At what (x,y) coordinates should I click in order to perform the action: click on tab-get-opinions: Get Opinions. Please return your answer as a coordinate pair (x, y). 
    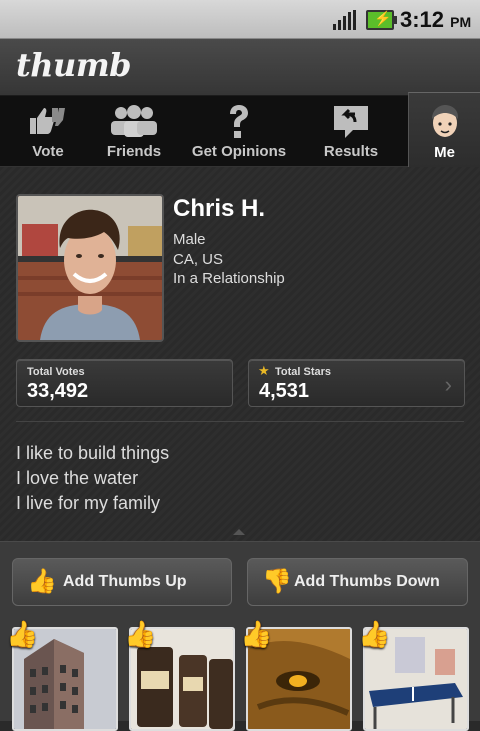
    Looking at the image, I should click on (239, 131).